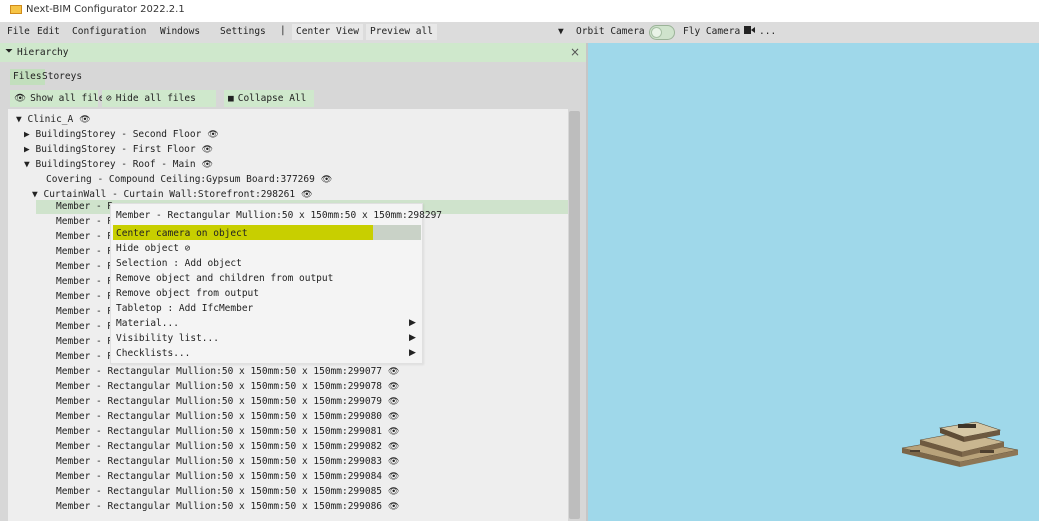 Image resolution: width=1039 pixels, height=521 pixels. Describe the element at coordinates (43, 52) in the screenshot. I see `panel-title: Hierarchy` at that location.